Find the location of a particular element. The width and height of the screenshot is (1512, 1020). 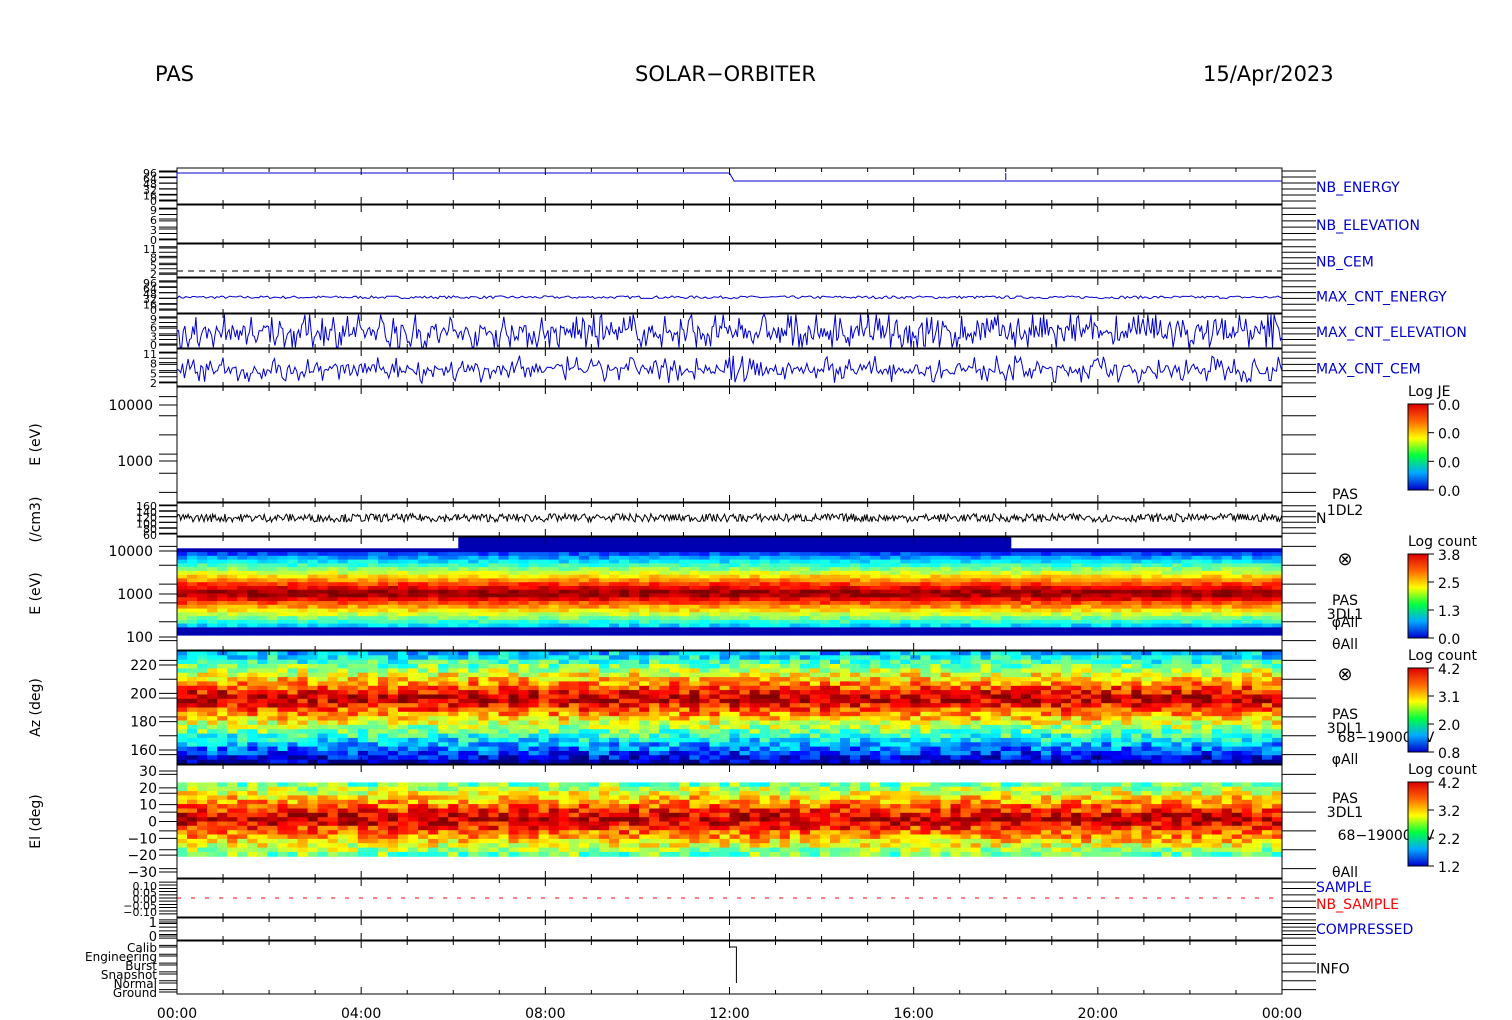

max-cnt-cem-line is located at coordinates (729, 370).